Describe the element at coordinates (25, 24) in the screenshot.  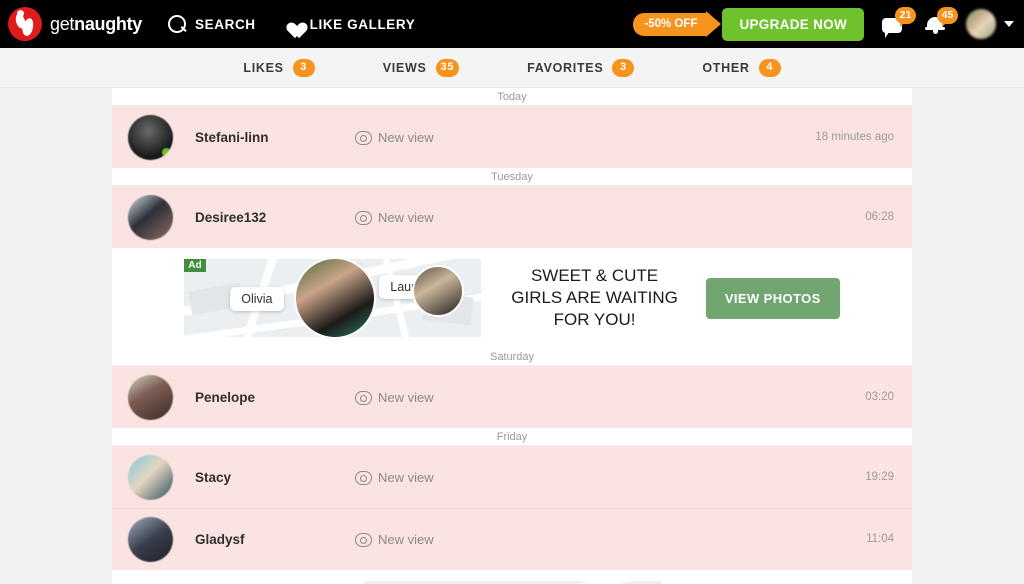
I see `getnaughty-logo-icon` at that location.